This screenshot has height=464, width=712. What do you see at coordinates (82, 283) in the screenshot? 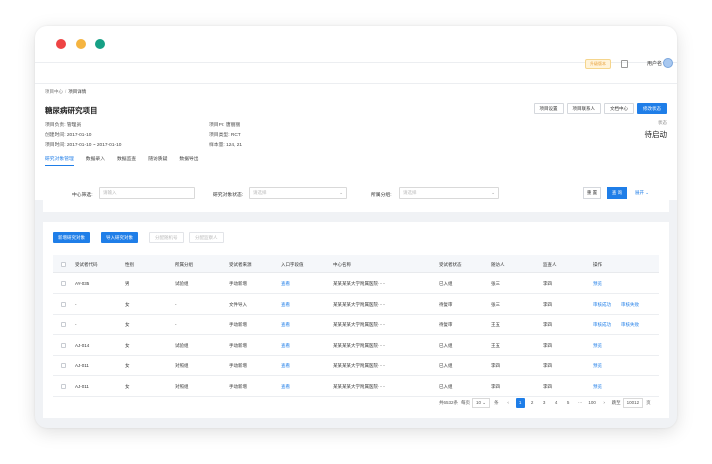
I see `cell-code: AY-035` at bounding box center [82, 283].